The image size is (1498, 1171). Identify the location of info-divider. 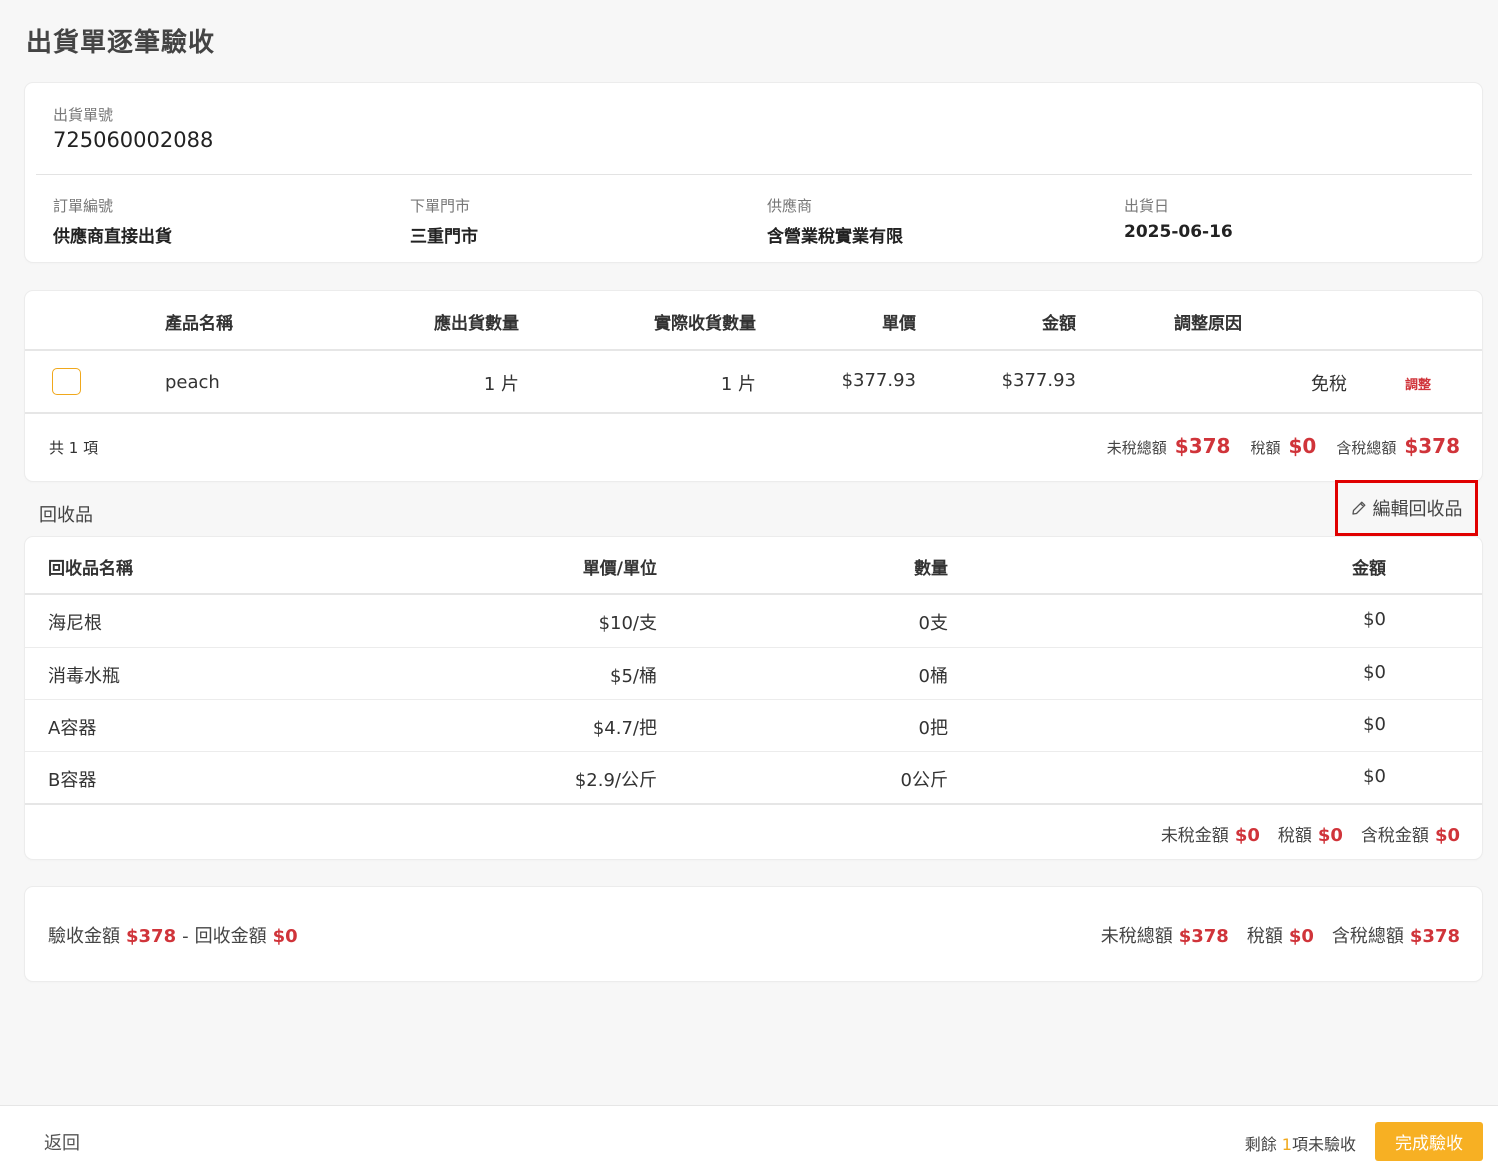
(754, 174).